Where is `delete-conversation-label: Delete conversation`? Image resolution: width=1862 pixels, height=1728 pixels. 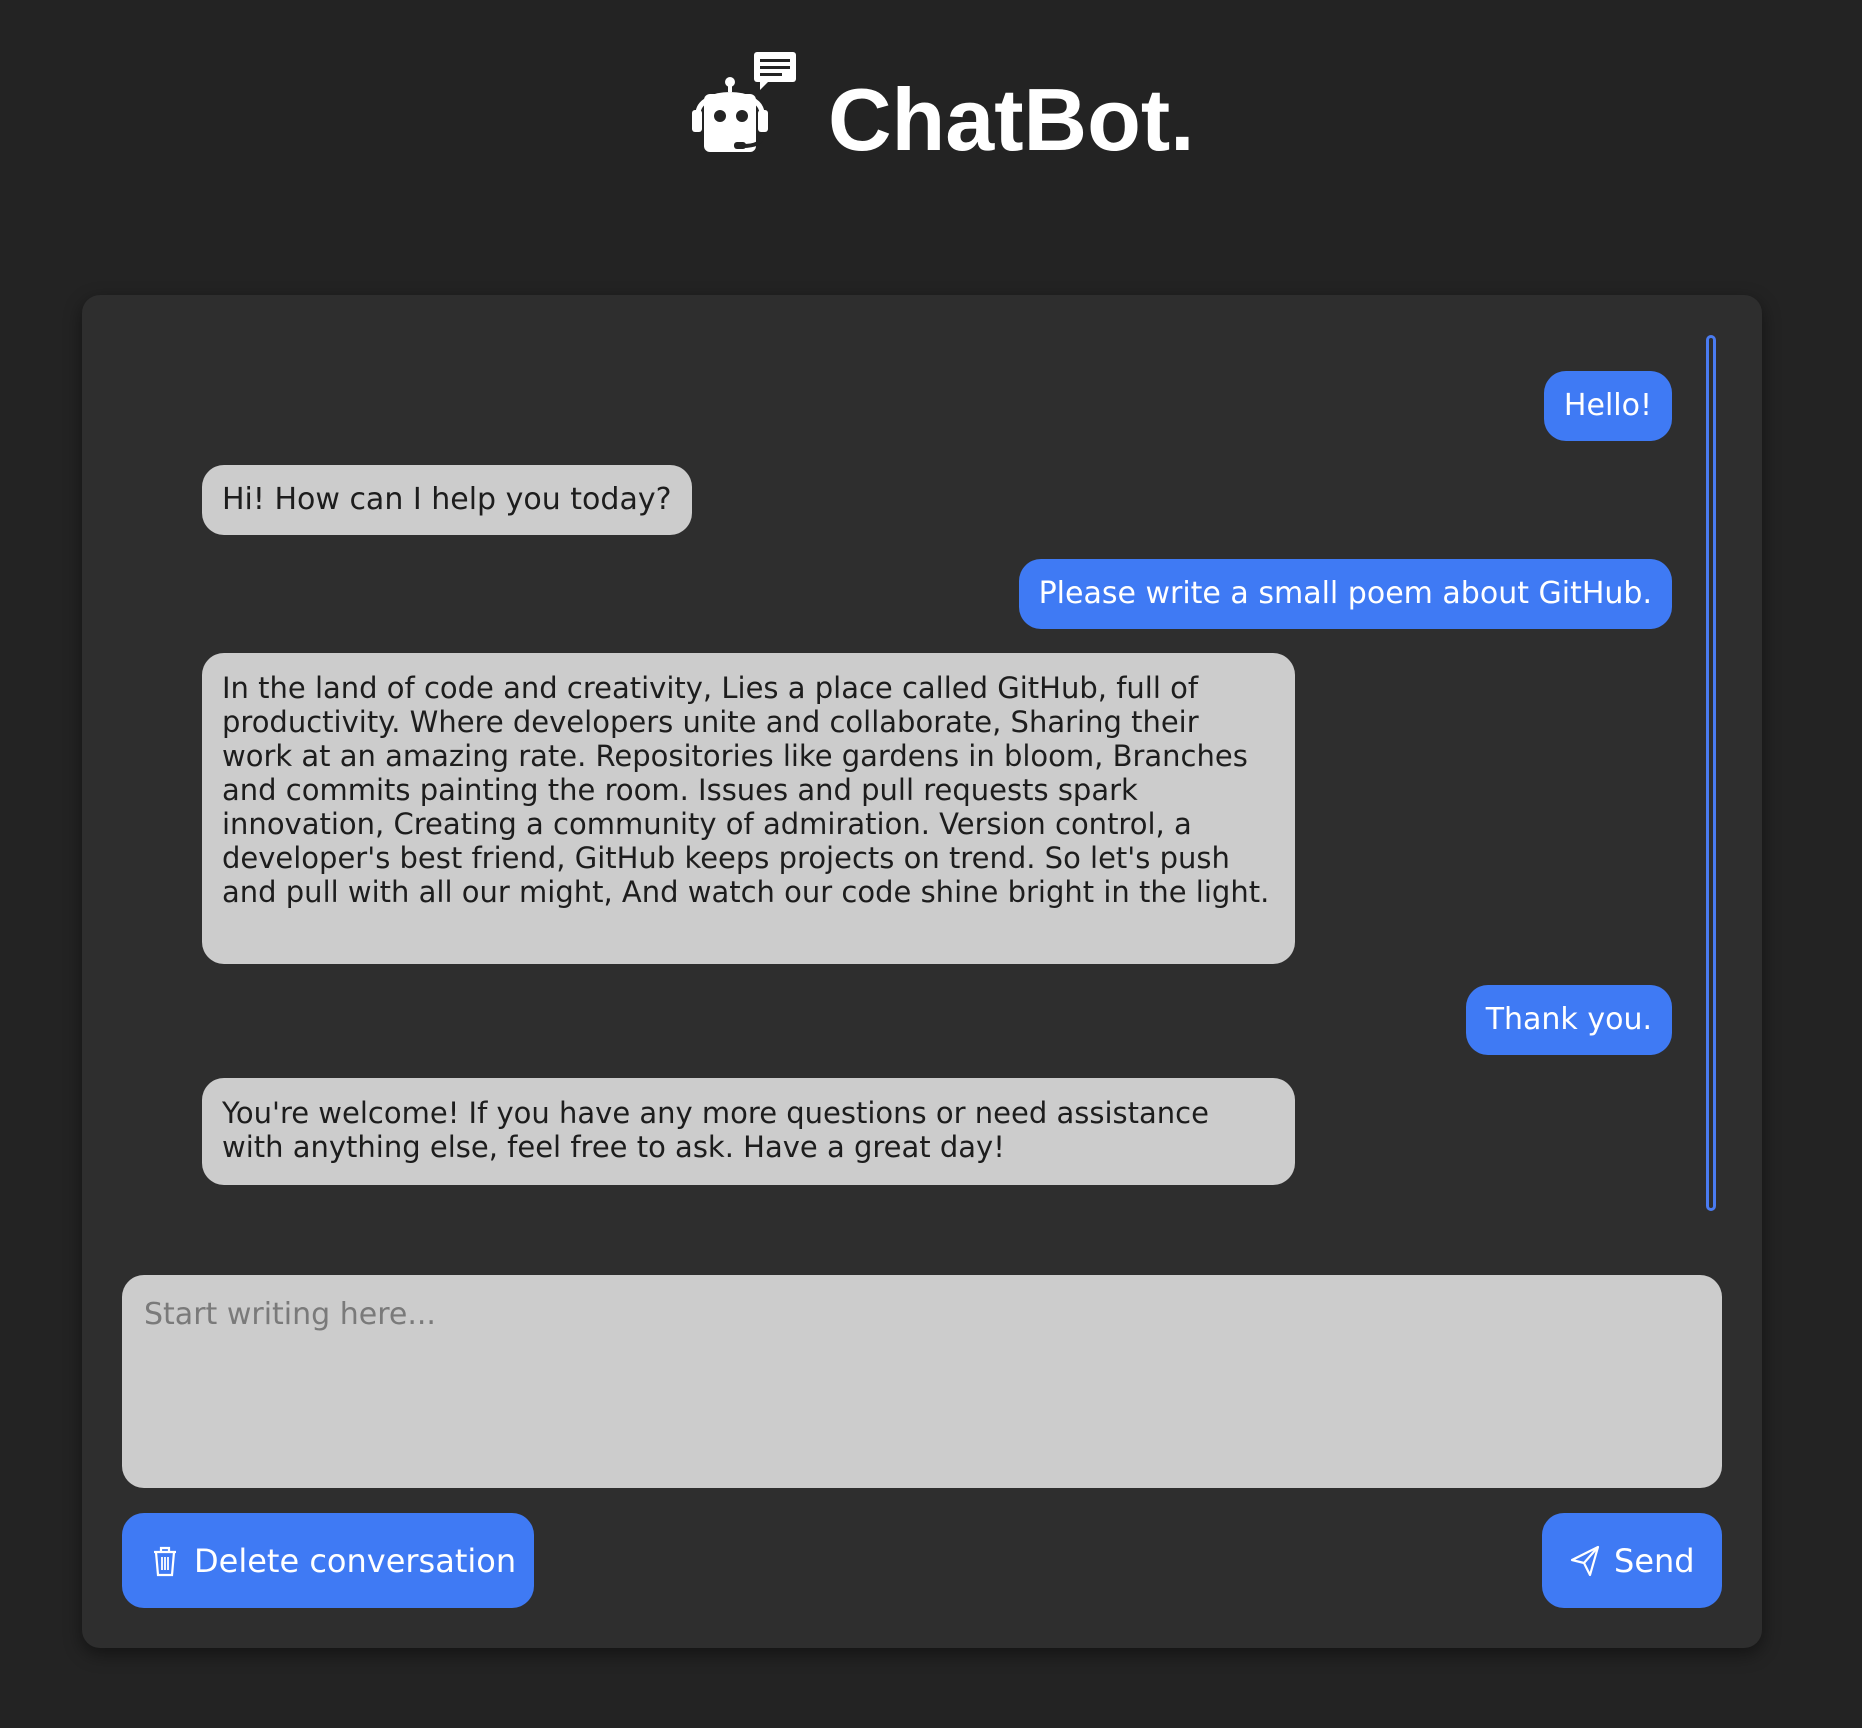
delete-conversation-label: Delete conversation is located at coordinates (355, 1560).